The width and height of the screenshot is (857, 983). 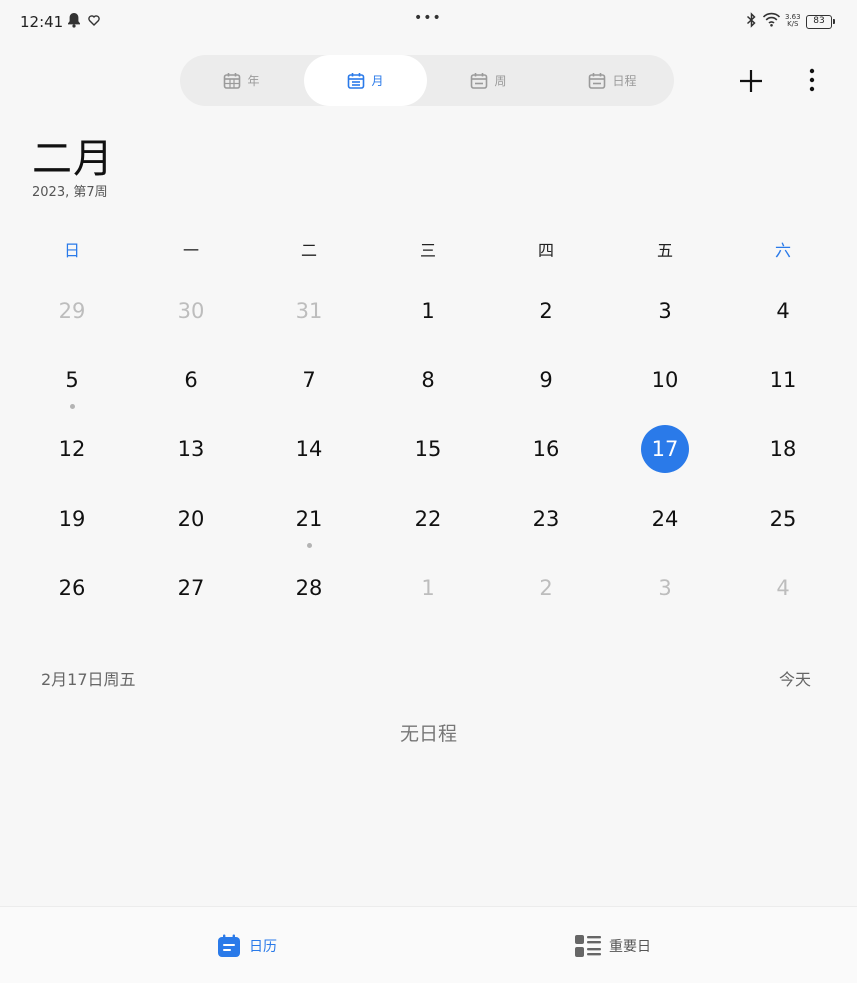 What do you see at coordinates (624, 81) in the screenshot?
I see `tab-agenda-label: 日程` at bounding box center [624, 81].